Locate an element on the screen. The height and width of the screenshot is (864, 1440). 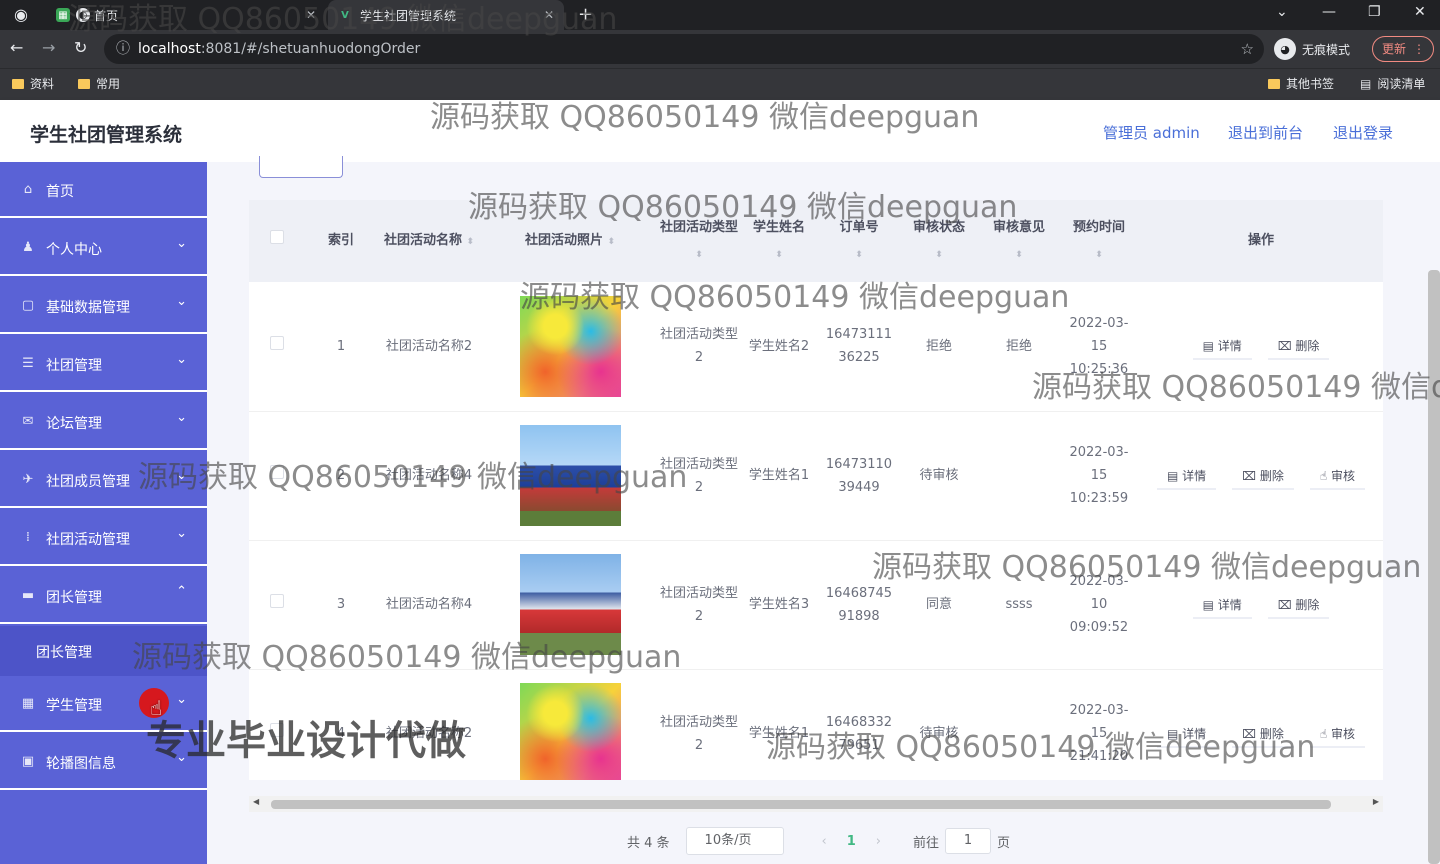
sidebar-item-forum: ✉ 论坛管理 ⌄ is located at coordinates (103, 422).